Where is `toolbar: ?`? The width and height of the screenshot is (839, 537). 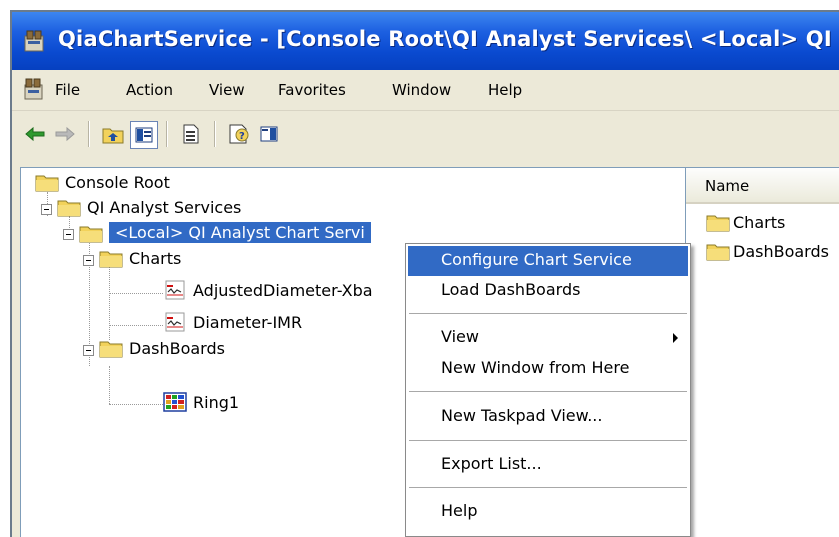
toolbar: ? is located at coordinates (425, 134).